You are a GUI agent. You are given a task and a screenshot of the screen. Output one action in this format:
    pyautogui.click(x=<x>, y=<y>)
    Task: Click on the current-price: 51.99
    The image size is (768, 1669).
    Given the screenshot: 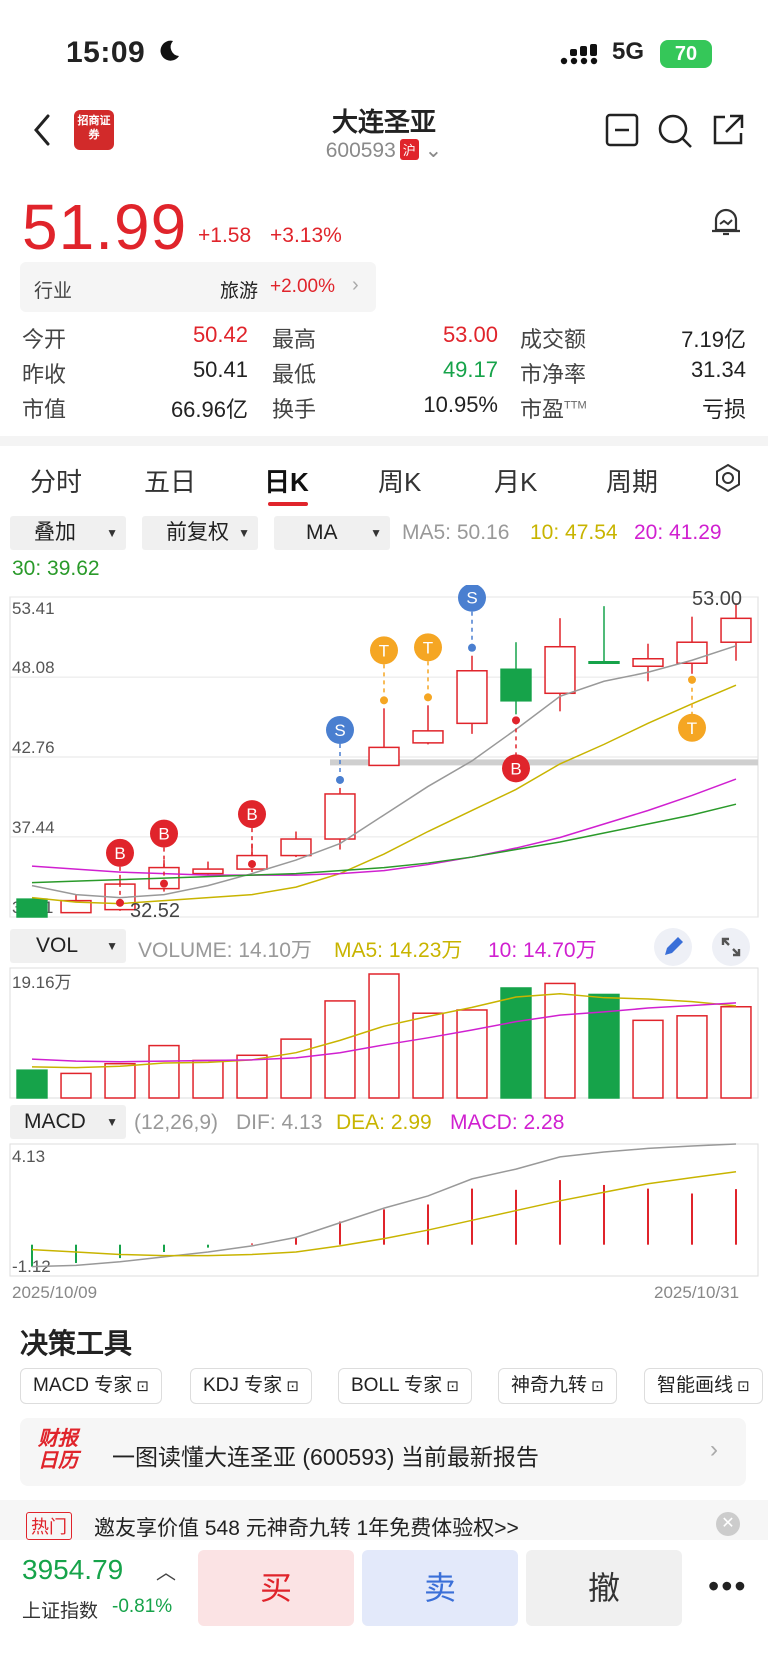 What is the action you would take?
    pyautogui.click(x=105, y=227)
    